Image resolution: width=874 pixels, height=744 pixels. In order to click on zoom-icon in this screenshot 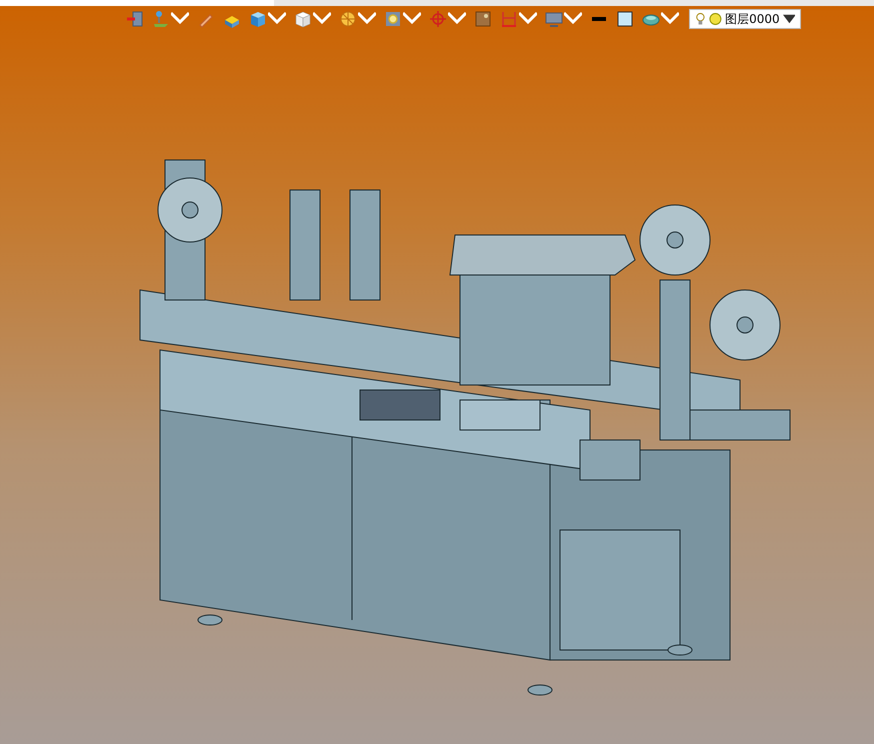, I will do `click(393, 19)`.